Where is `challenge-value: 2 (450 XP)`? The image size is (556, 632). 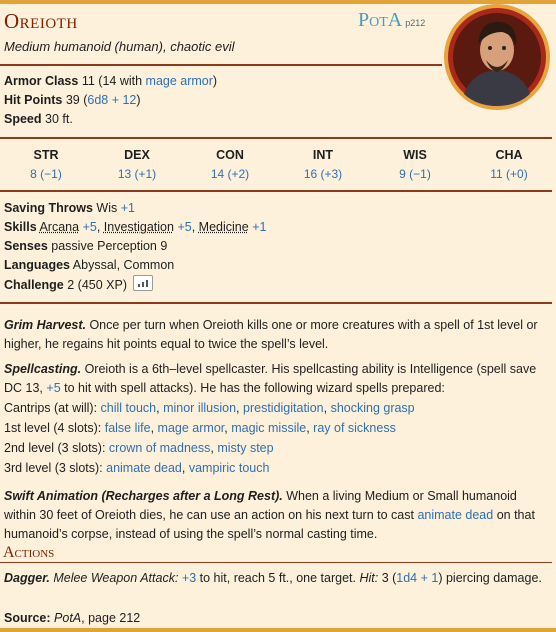 challenge-value: 2 (450 XP) is located at coordinates (97, 285).